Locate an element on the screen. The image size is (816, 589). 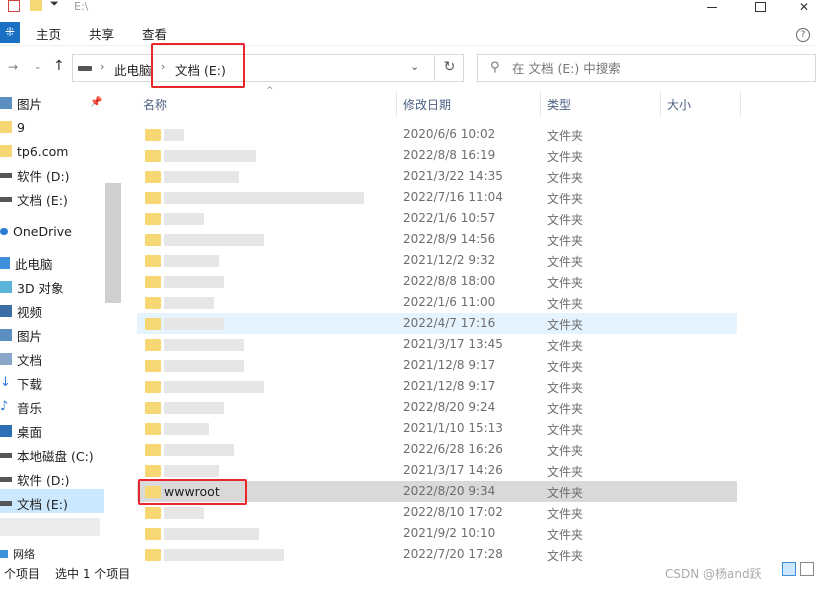
table-row: 2021/12/2 9:32 文件夹 is located at coordinates (437, 260).